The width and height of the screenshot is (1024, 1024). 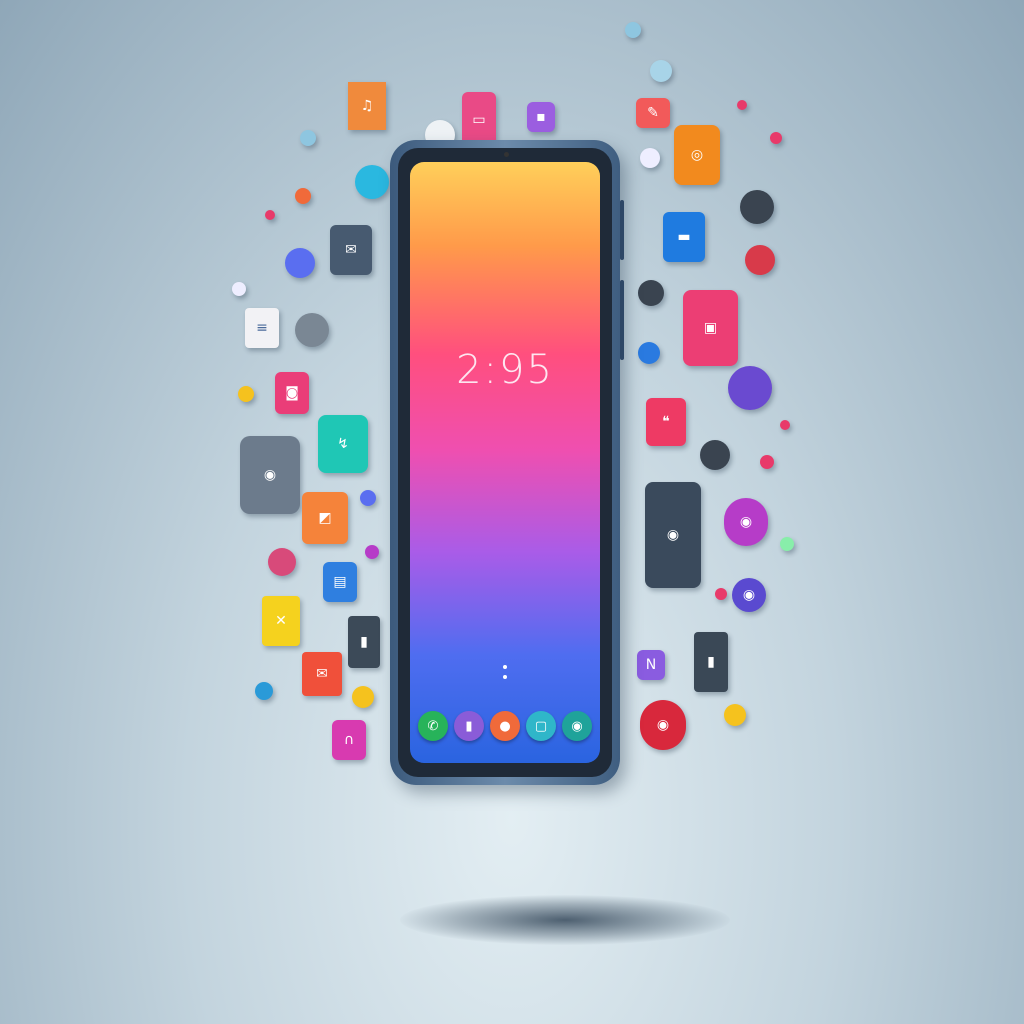 I want to click on gallery-icon: ◙, so click(x=292, y=393).